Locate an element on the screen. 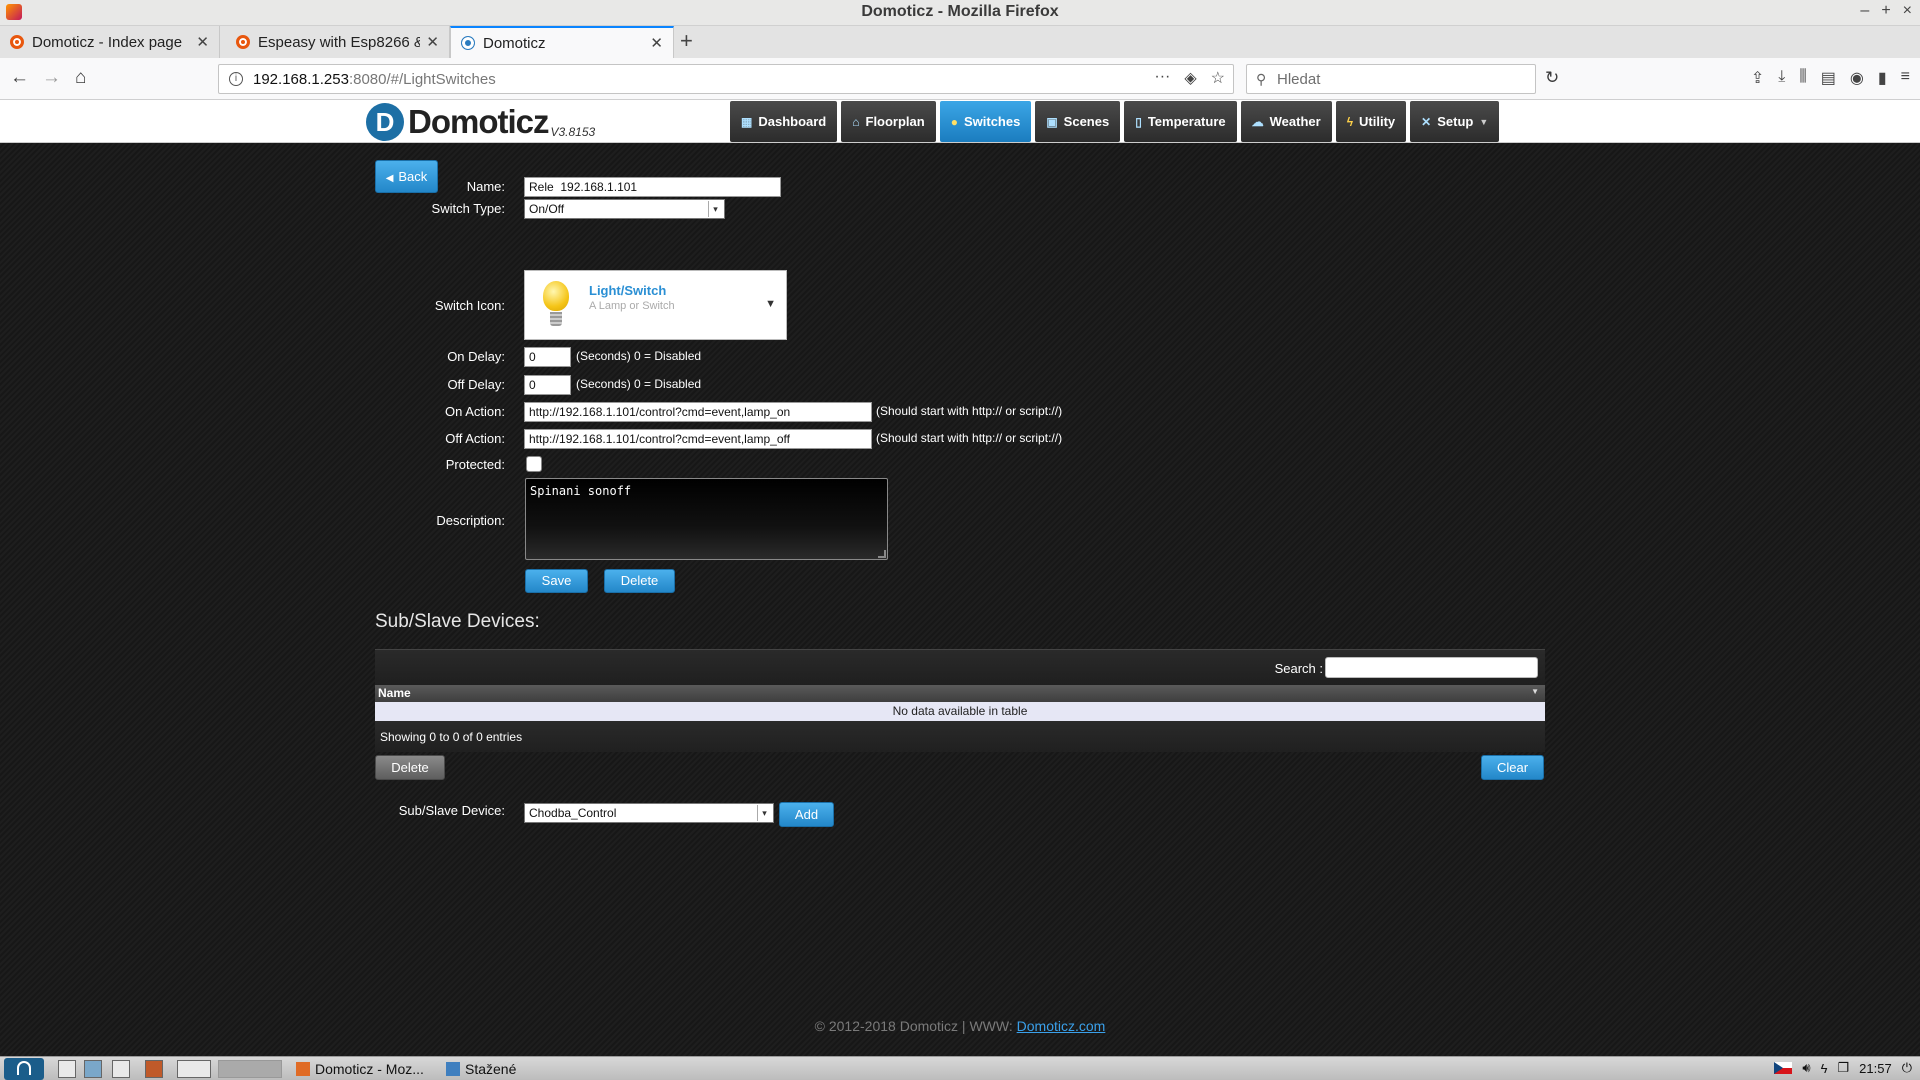 The image size is (1920, 1080). power-bolt-icon: ϟ is located at coordinates (1824, 1068).